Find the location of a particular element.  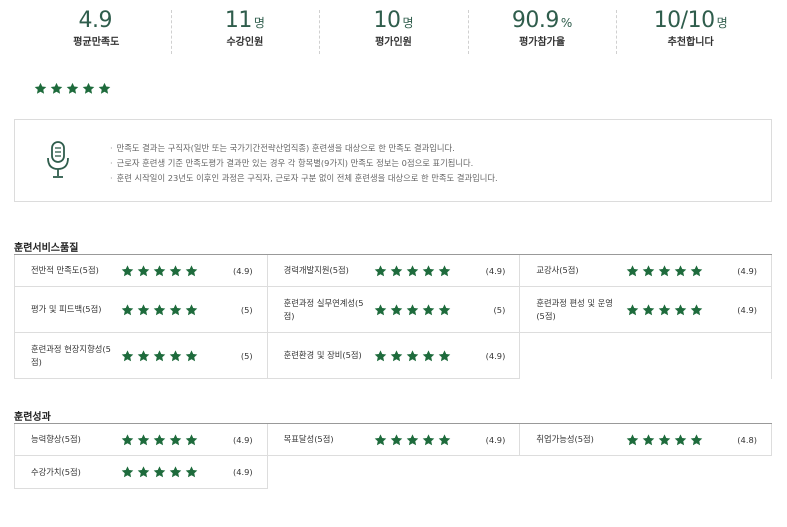

stat-label: 평균만족도 is located at coordinates (96, 42).